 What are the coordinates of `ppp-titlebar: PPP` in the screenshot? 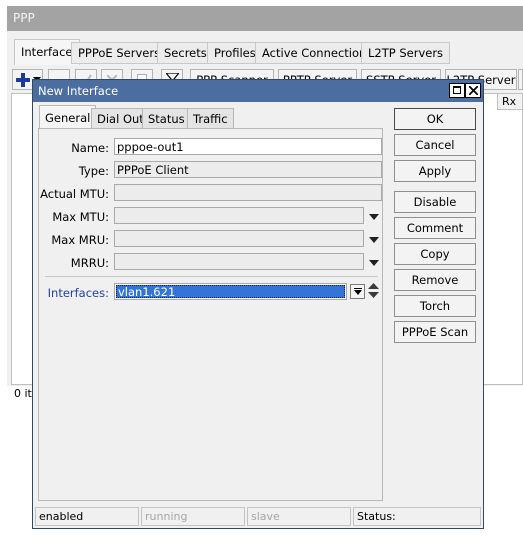 It's located at (265, 18).